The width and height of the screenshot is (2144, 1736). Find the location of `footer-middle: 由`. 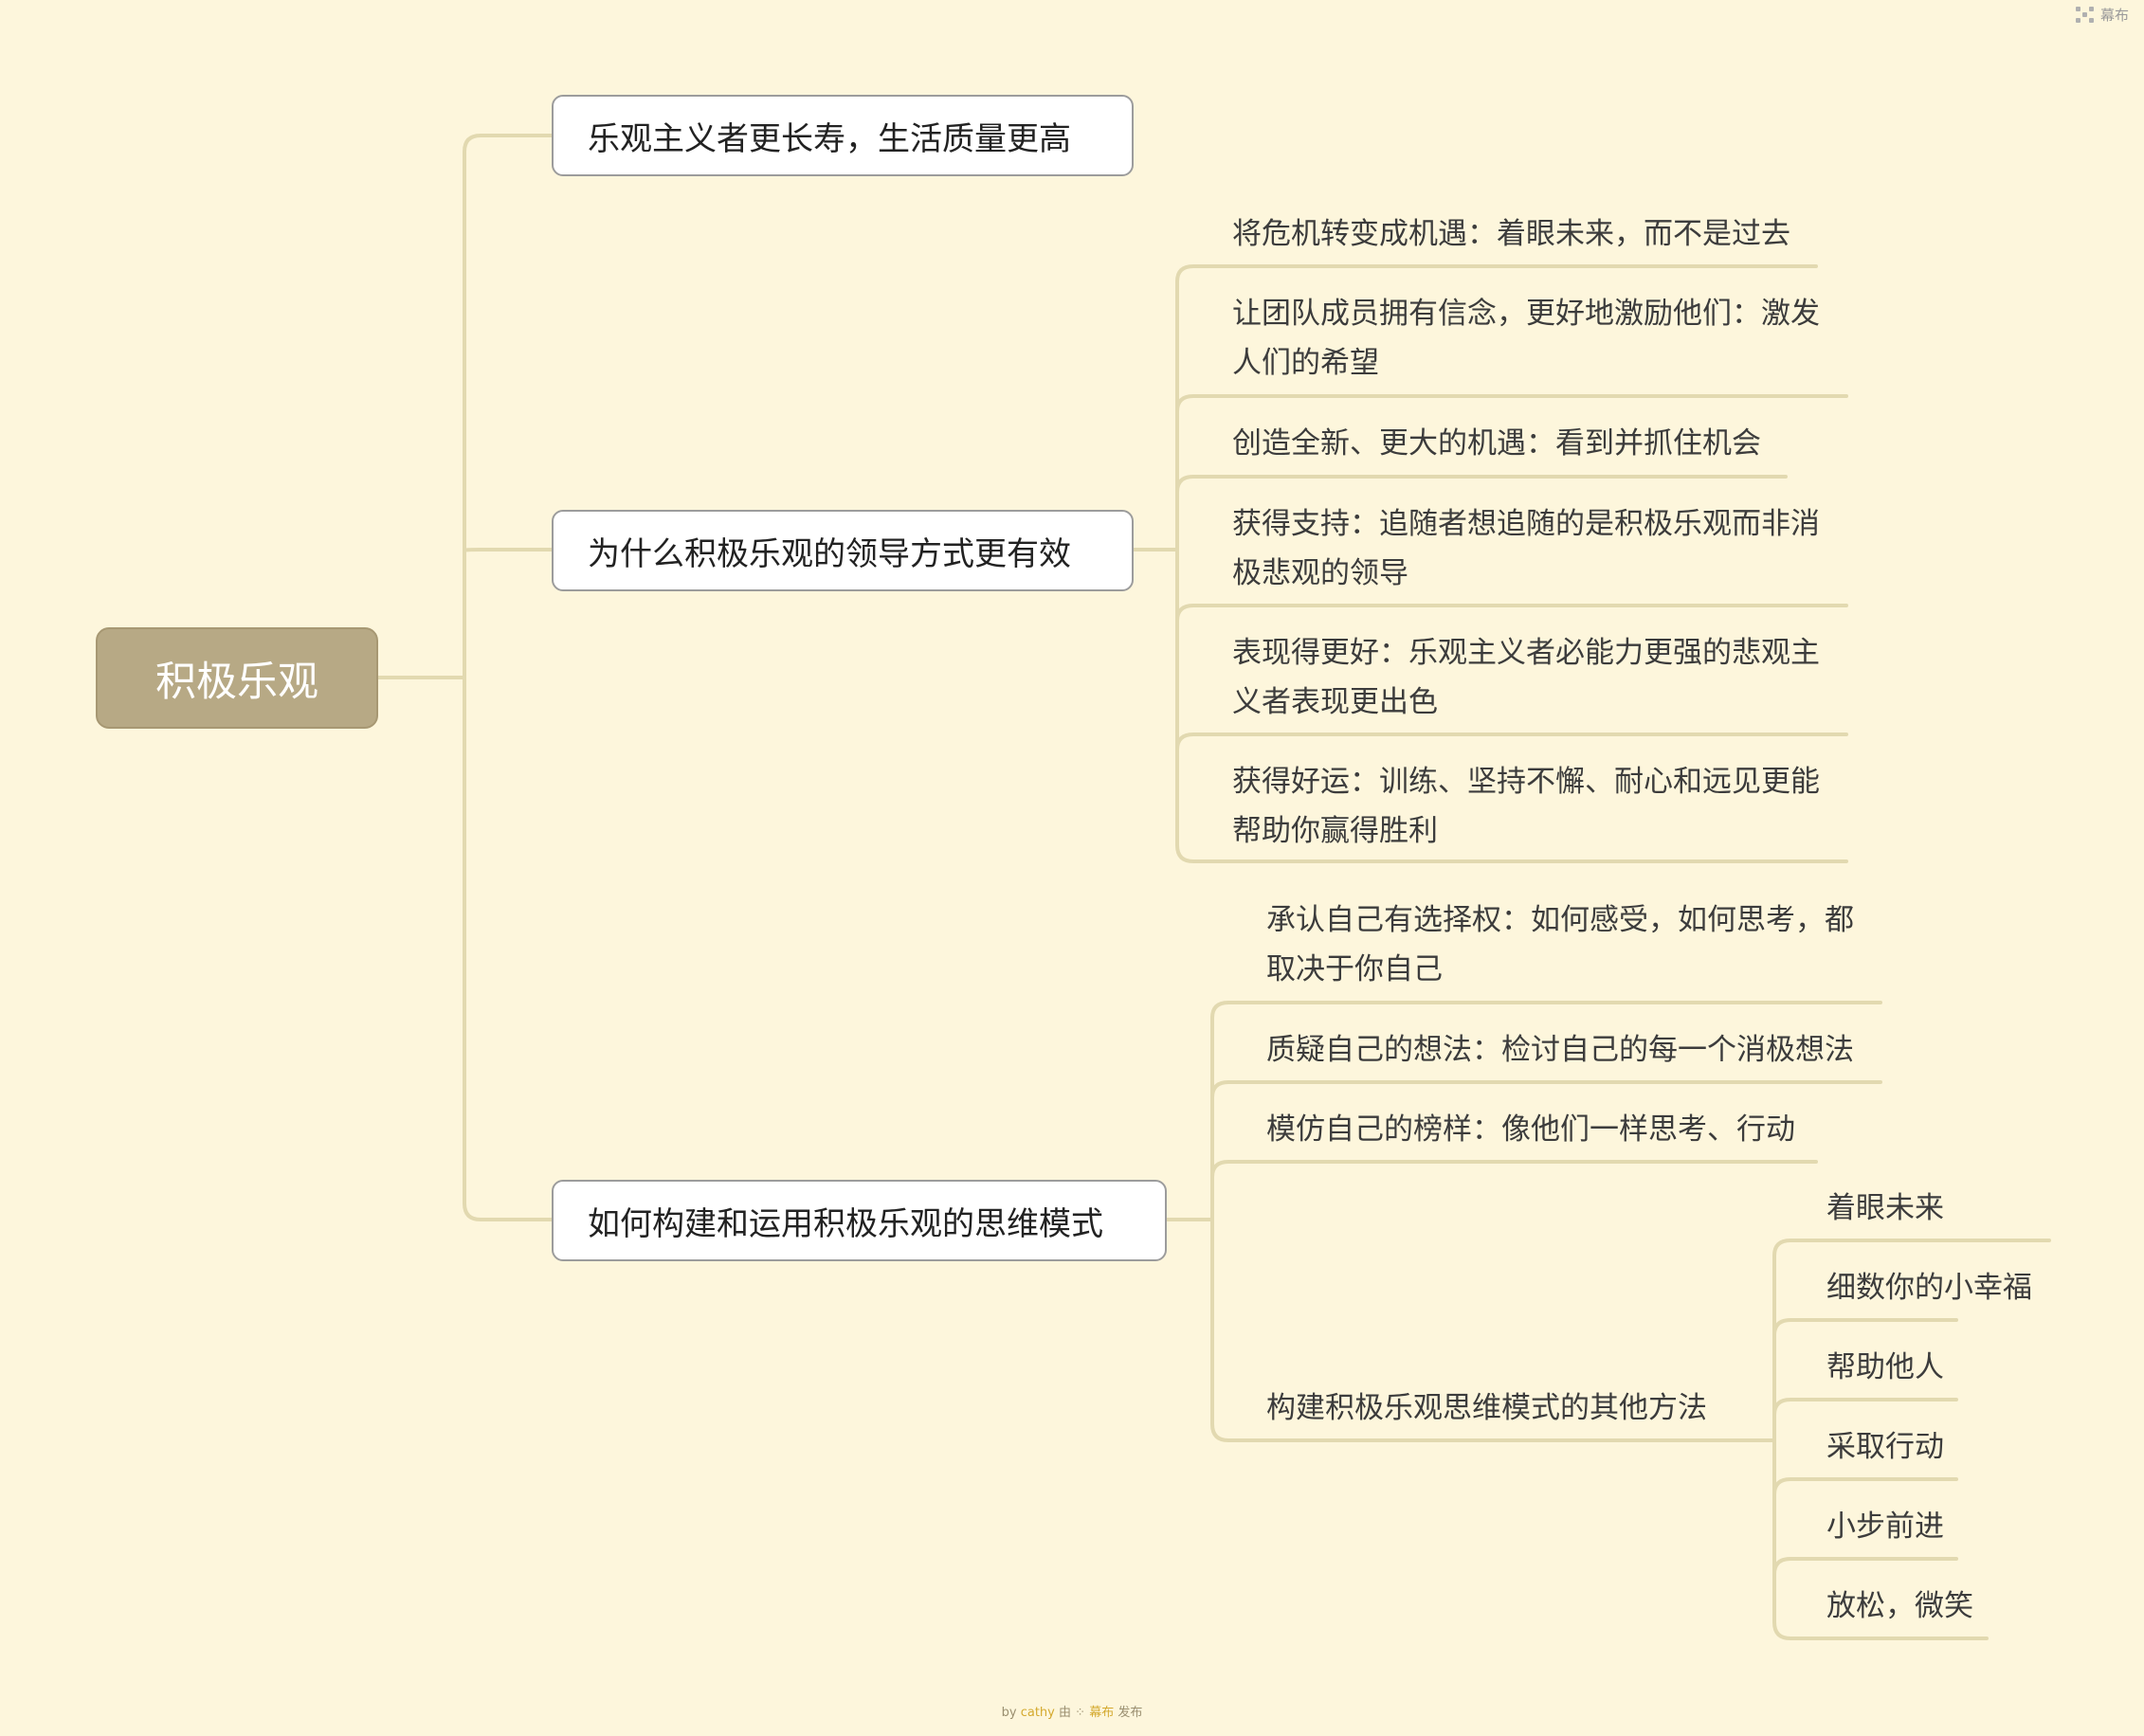

footer-middle: 由 is located at coordinates (1066, 1713).